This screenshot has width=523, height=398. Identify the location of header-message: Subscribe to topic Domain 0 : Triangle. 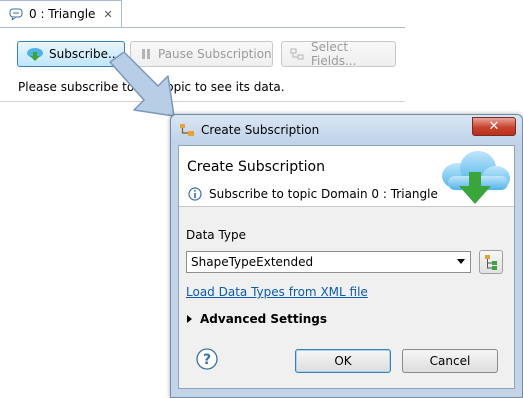
(323, 194).